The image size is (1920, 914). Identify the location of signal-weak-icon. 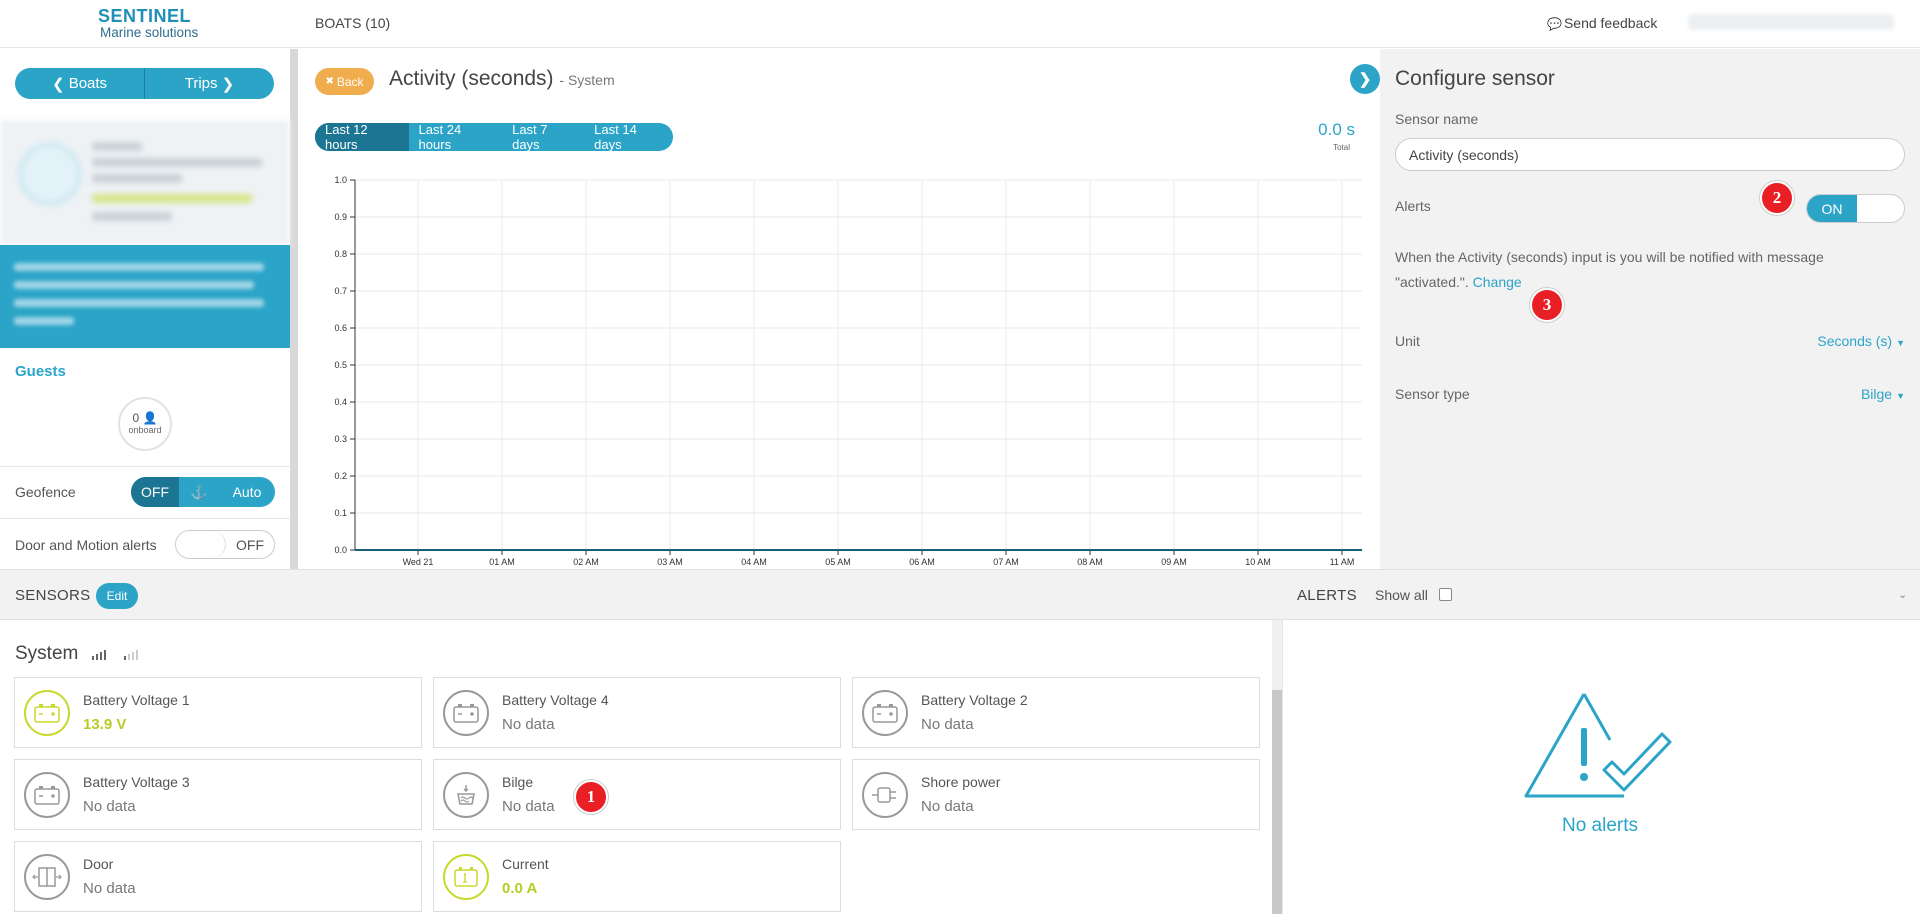
(131, 655).